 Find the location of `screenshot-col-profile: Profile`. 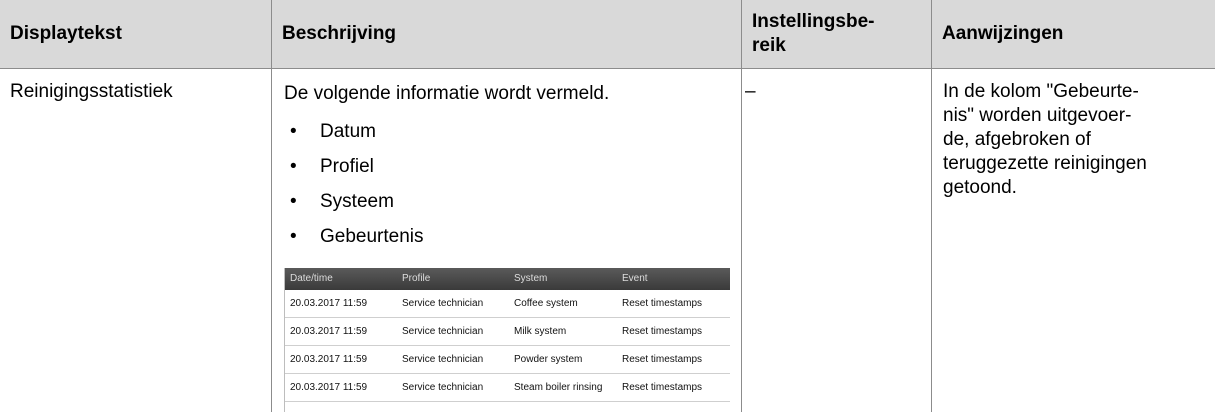

screenshot-col-profile: Profile is located at coordinates (416, 278).